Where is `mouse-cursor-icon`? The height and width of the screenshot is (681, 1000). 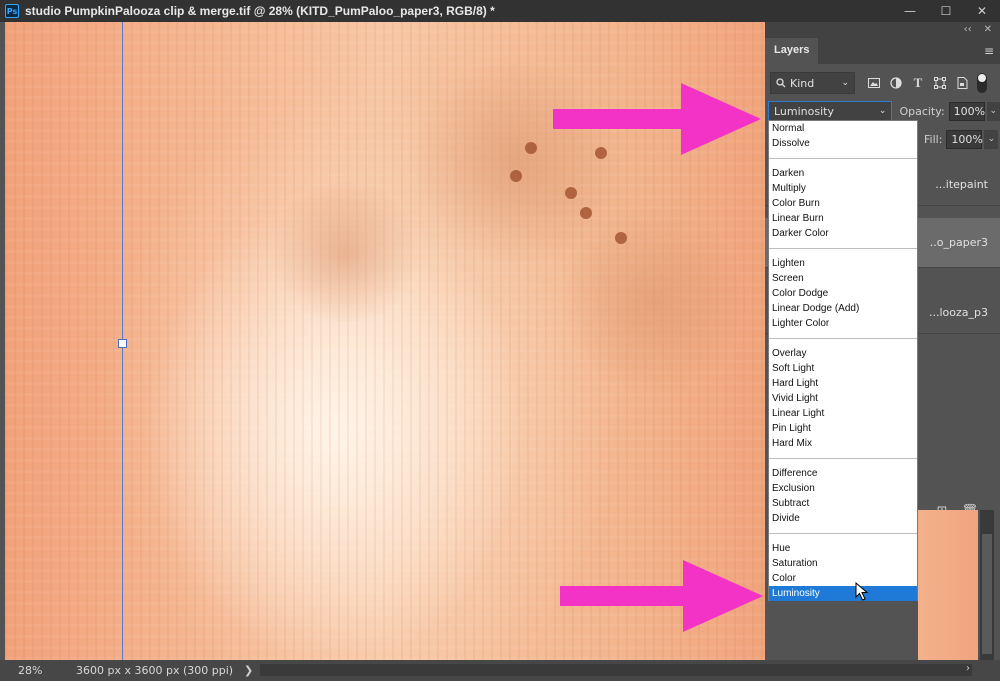
mouse-cursor-icon is located at coordinates (862, 591).